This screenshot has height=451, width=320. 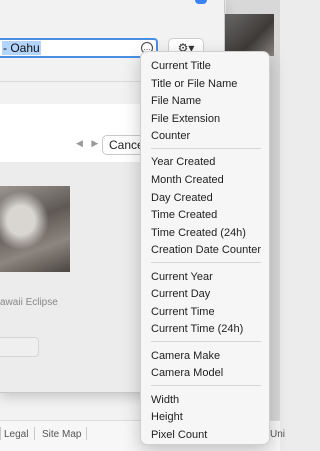 I want to click on menu-item-camera-model: Camera Model, so click(x=187, y=373).